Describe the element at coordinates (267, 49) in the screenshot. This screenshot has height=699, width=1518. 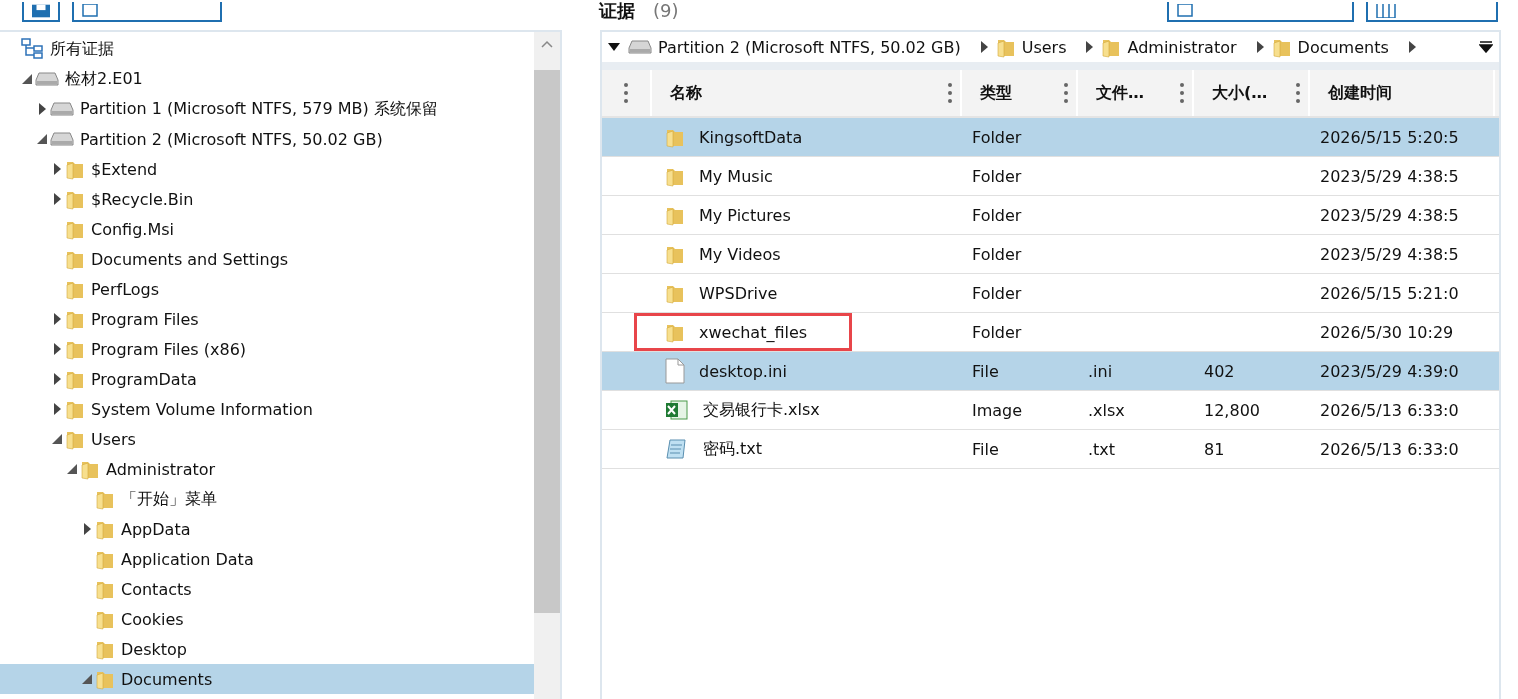
I see `tree-item: 所有证据` at that location.